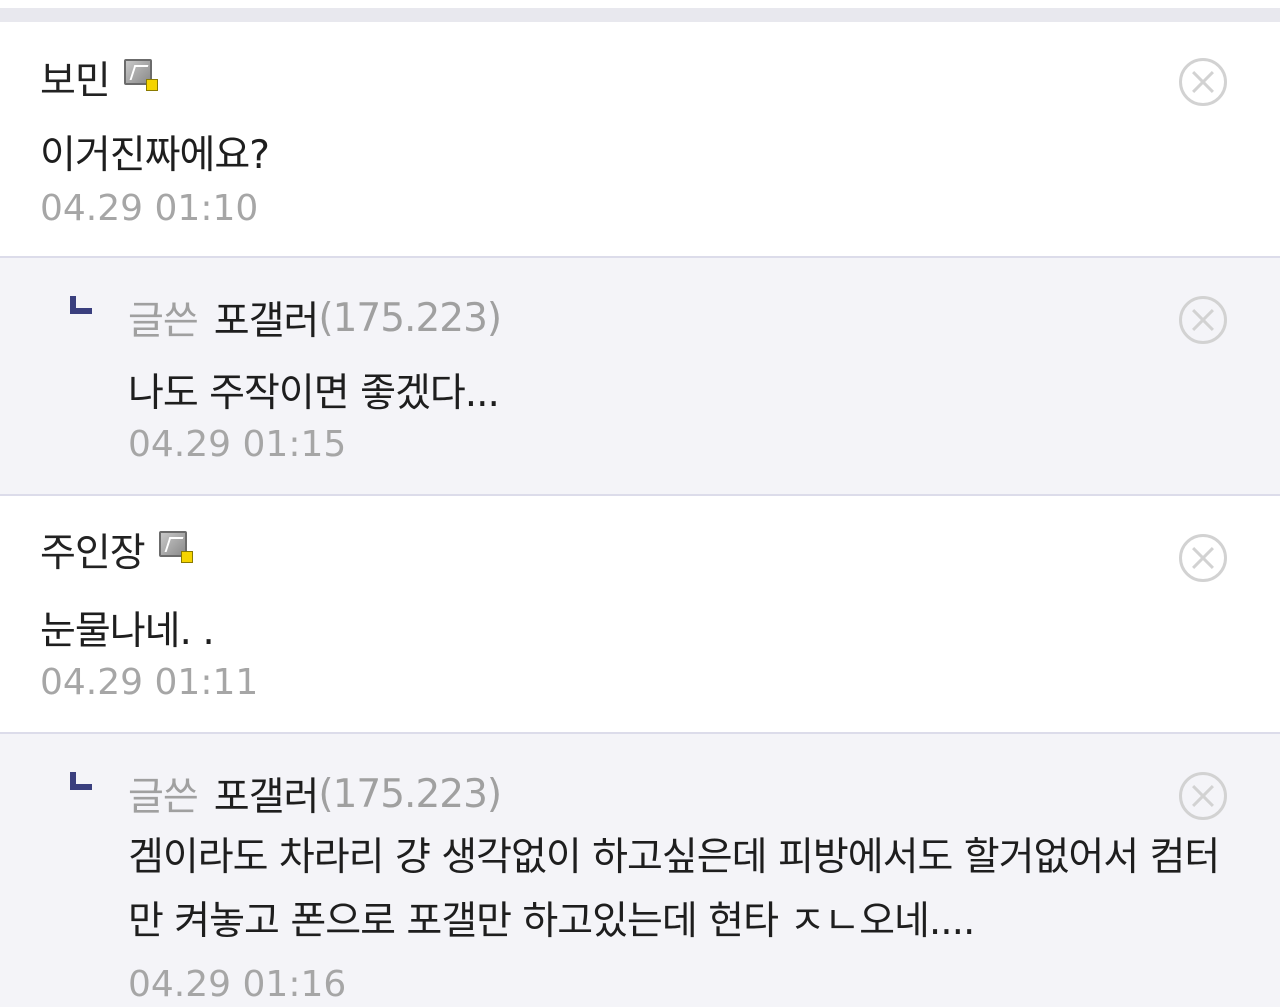 Image resolution: width=1280 pixels, height=1007 pixels. Describe the element at coordinates (237, 444) in the screenshot. I see `reply-timestamp: 04.29 01:15` at that location.